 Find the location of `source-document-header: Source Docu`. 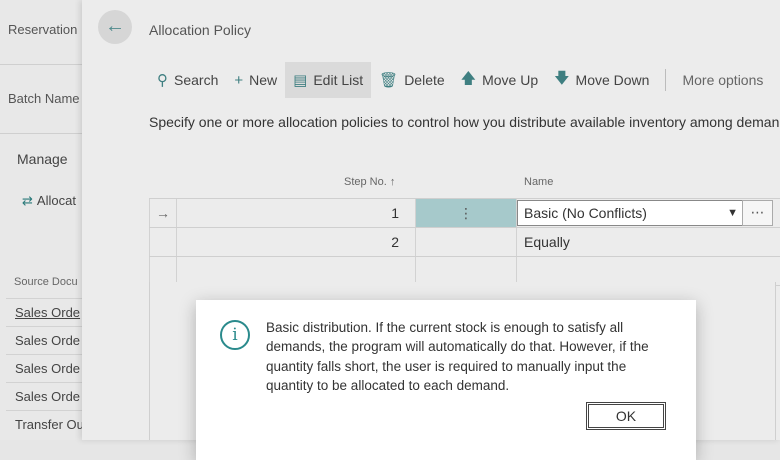

source-document-header: Source Docu is located at coordinates (46, 282).